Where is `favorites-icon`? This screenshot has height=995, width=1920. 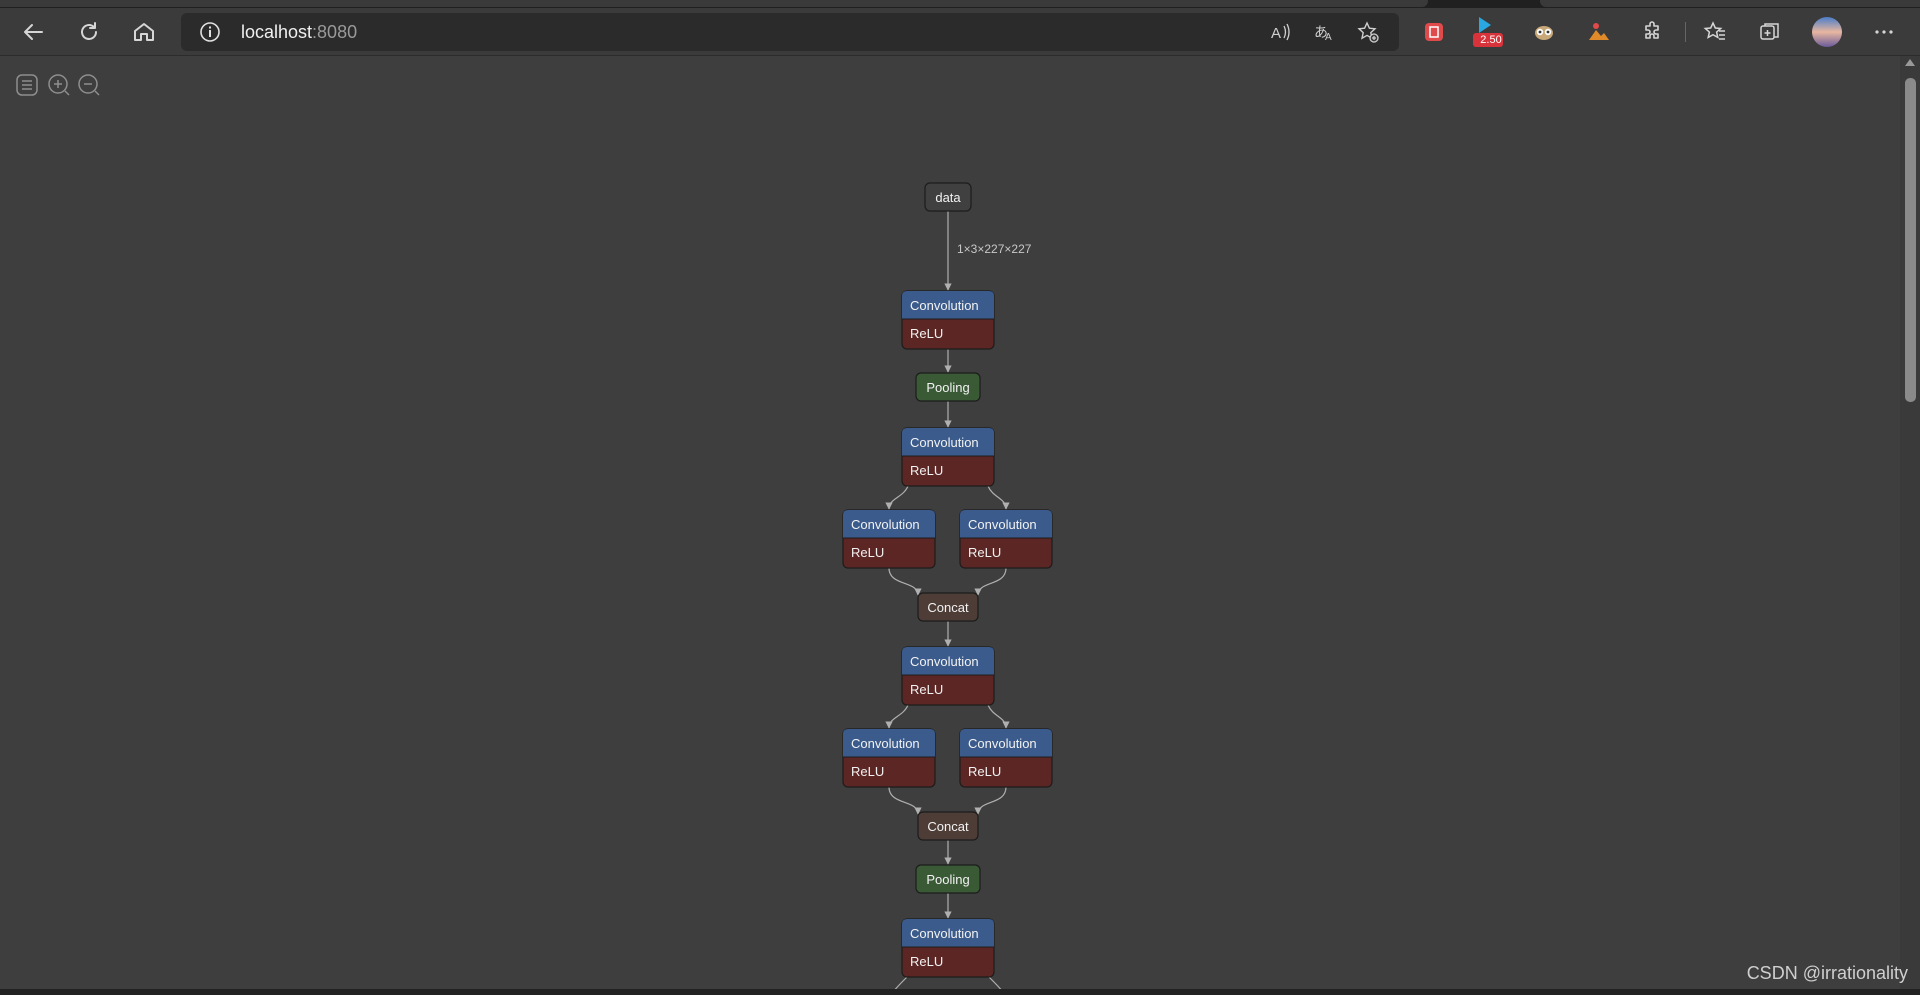 favorites-icon is located at coordinates (1715, 32).